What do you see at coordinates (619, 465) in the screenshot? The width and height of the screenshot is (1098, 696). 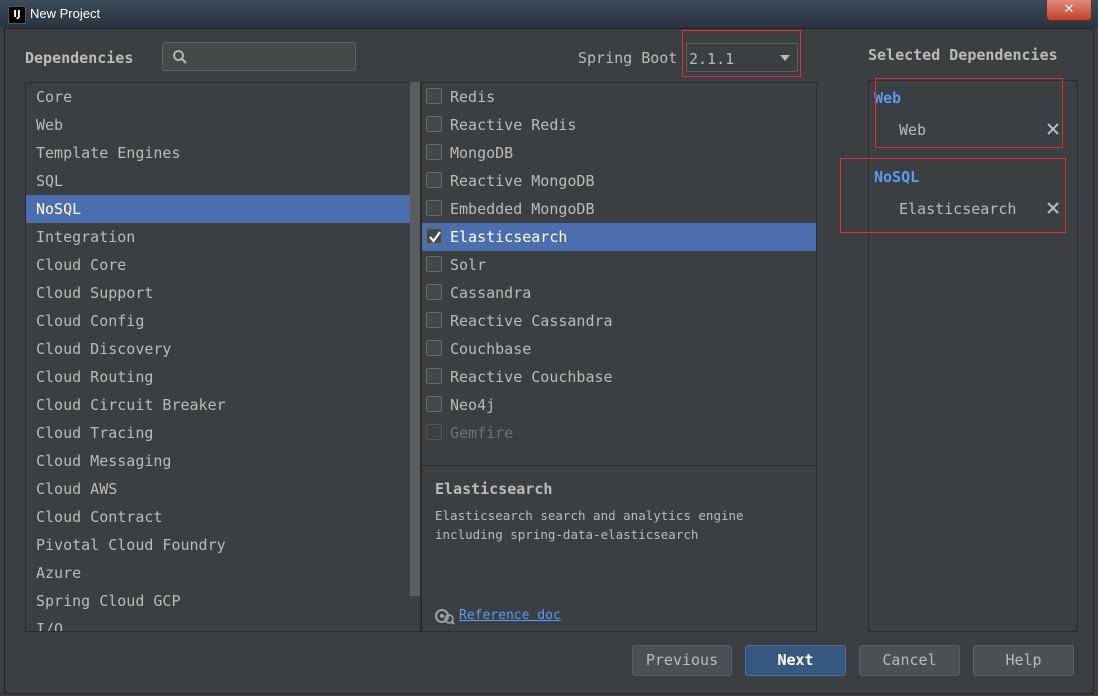 I see `description-divider` at bounding box center [619, 465].